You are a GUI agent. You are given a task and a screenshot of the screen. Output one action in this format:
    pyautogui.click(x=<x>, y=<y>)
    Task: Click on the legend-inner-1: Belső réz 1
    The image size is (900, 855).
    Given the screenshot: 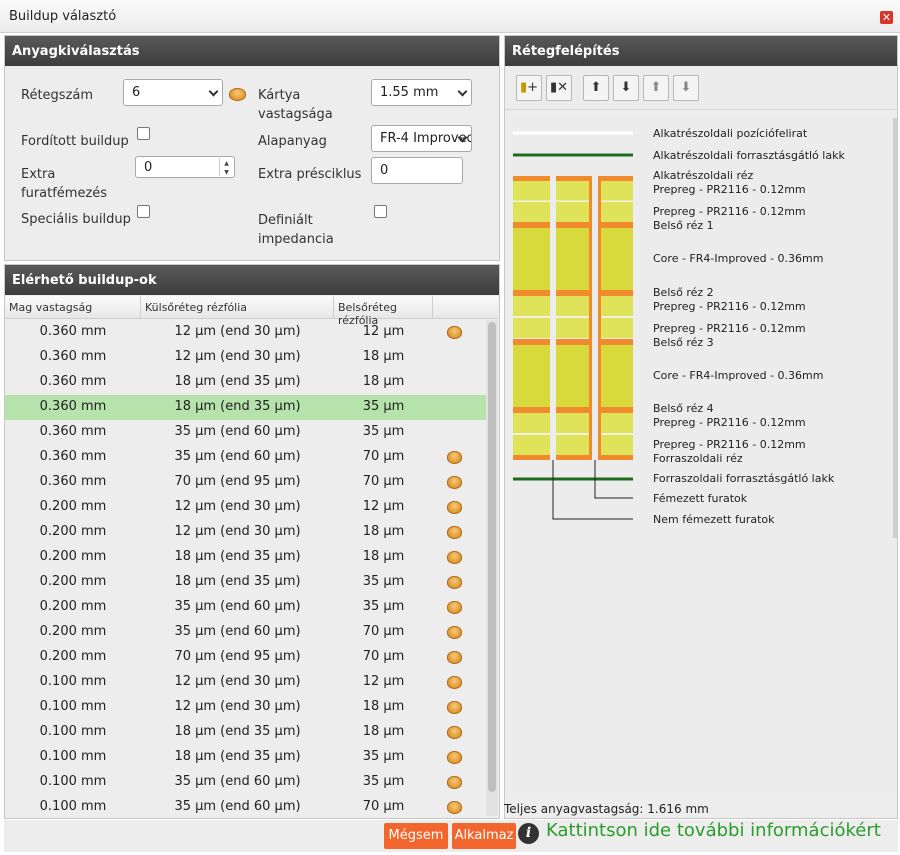 What is the action you would take?
    pyautogui.click(x=683, y=225)
    